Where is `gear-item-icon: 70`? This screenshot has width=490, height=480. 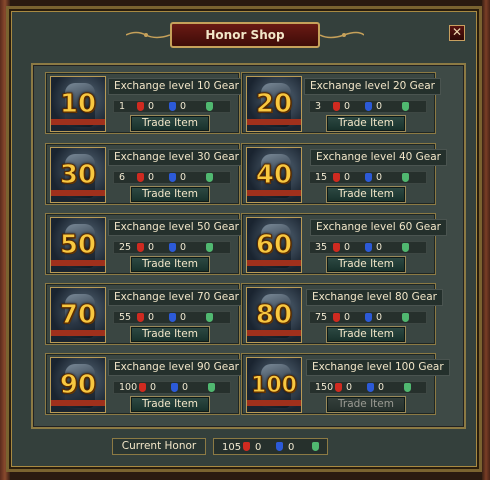
gear-item-icon: 70 is located at coordinates (78, 315).